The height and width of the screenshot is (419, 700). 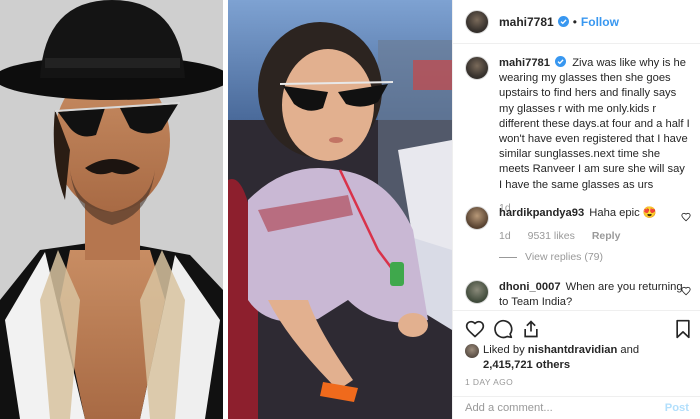 What do you see at coordinates (683, 329) in the screenshot?
I see `save-bookmark-icon` at bounding box center [683, 329].